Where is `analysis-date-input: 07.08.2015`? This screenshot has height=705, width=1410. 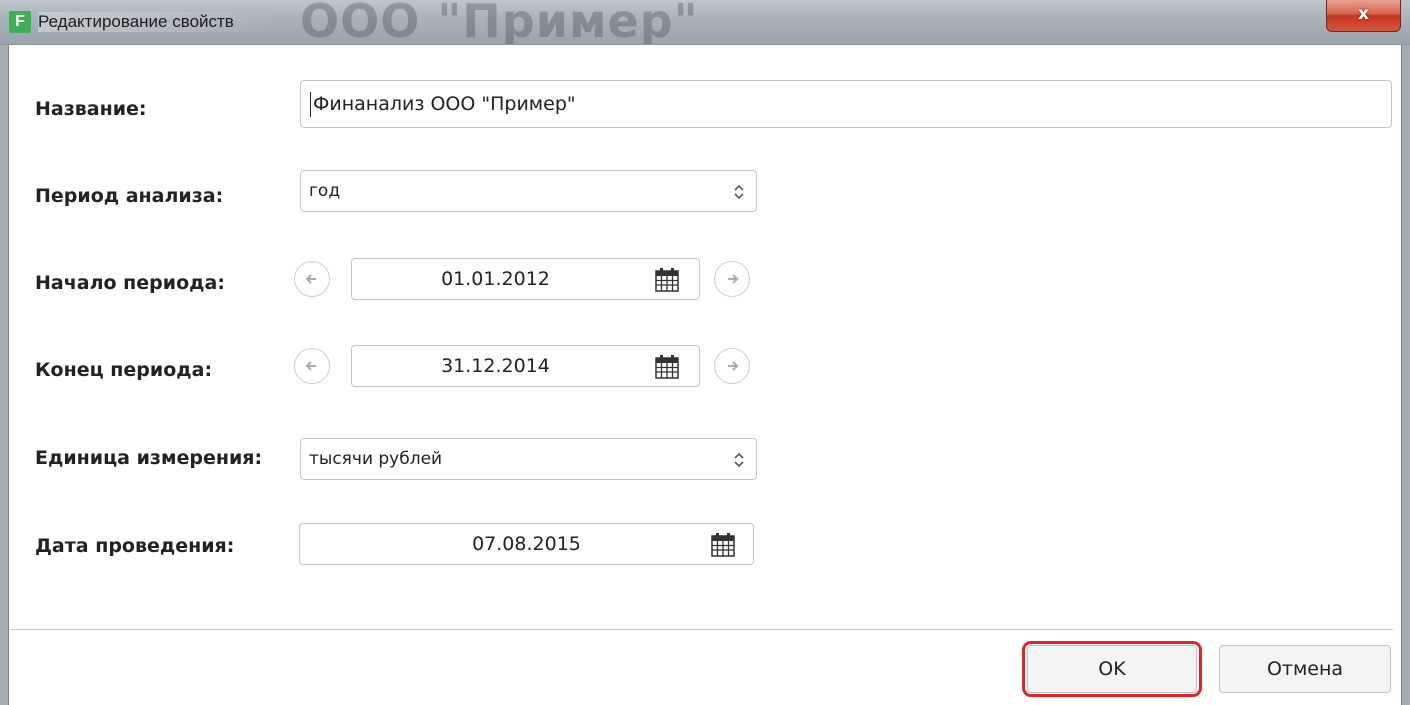 analysis-date-input: 07.08.2015 is located at coordinates (526, 544).